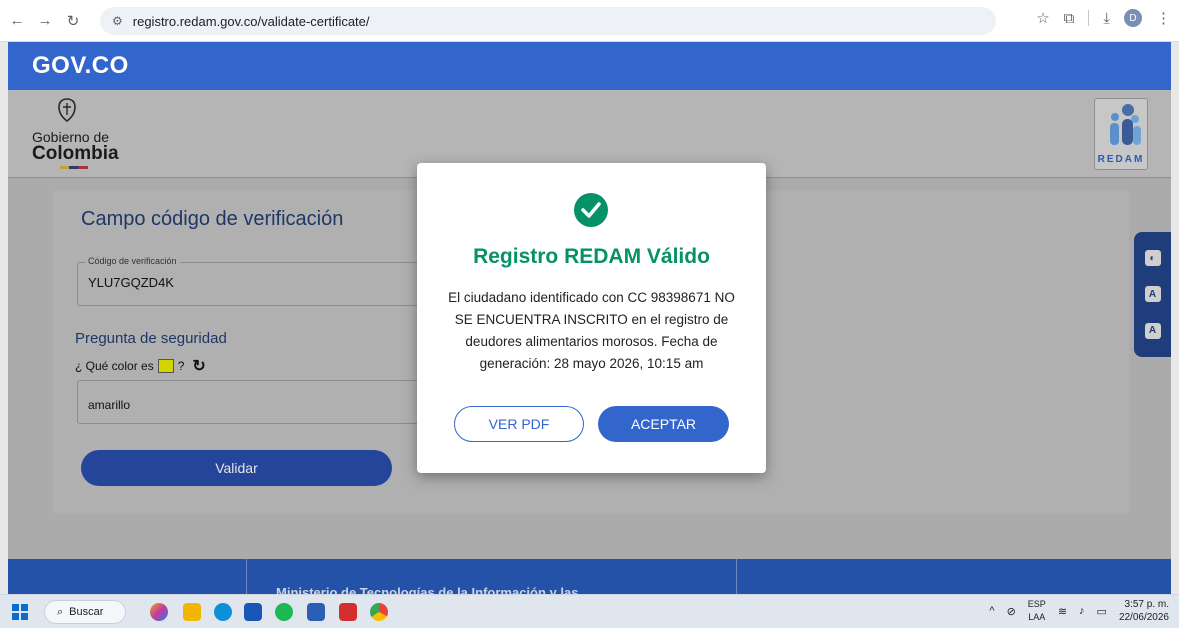 The image size is (1179, 628). Describe the element at coordinates (20, 612) in the screenshot. I see `windows-start-icon` at that location.